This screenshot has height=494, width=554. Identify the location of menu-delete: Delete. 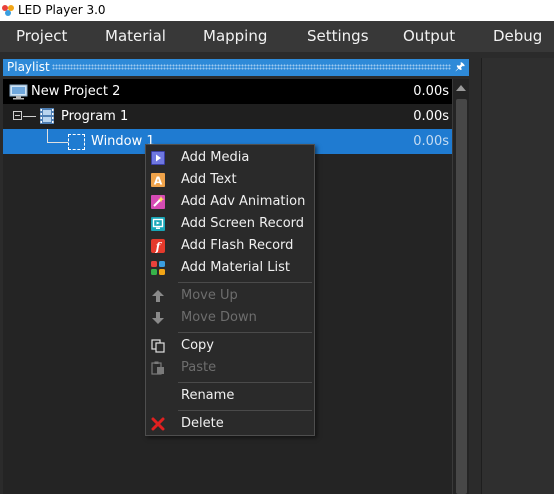
(230, 424).